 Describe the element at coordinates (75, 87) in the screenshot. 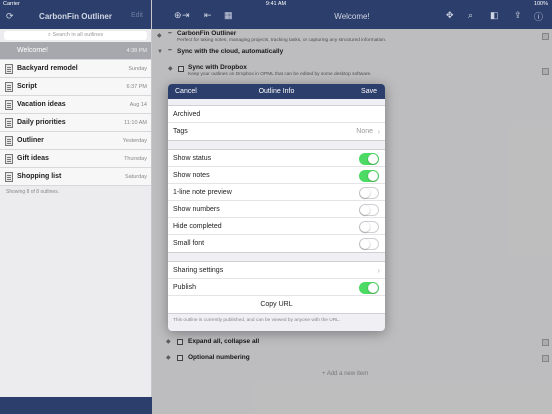

I see `outline-item-script: Script 6:37 PM` at that location.